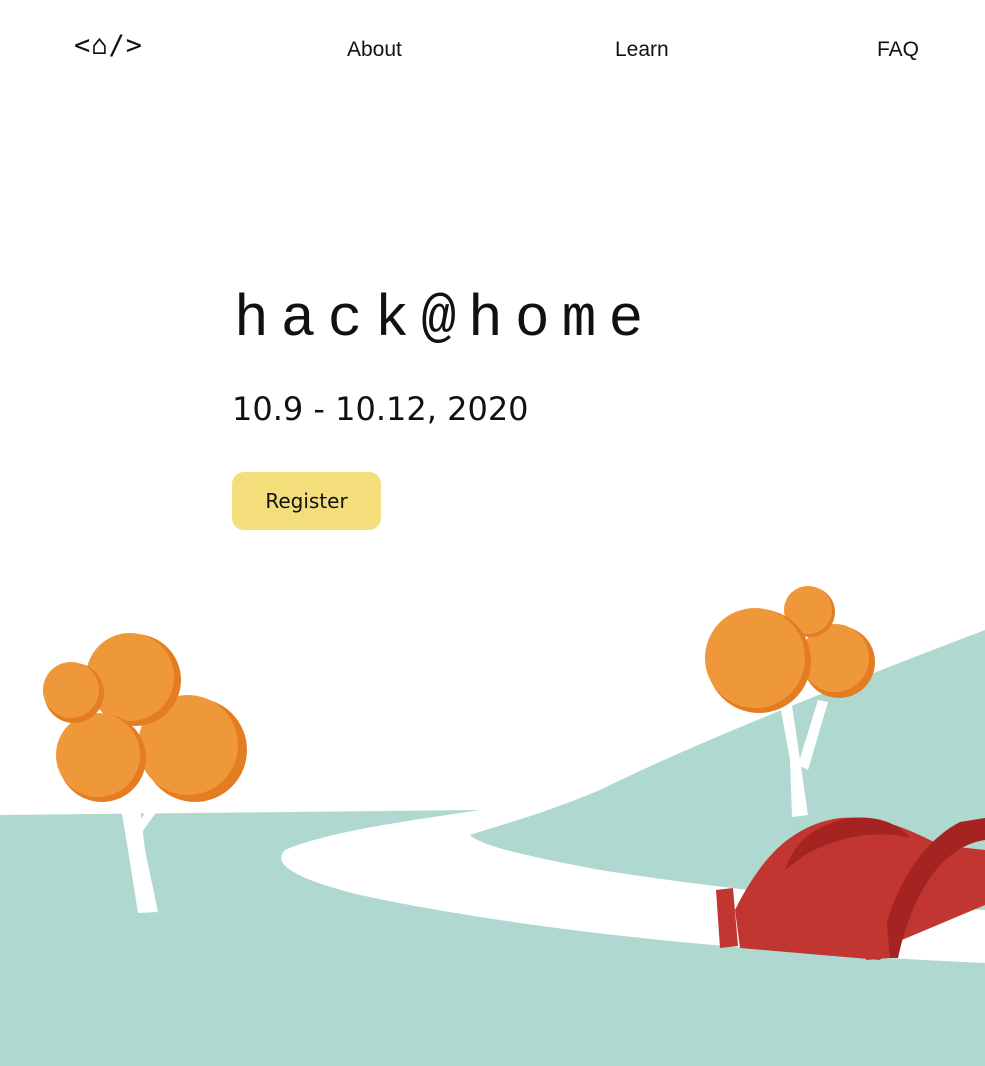 The image size is (985, 1066). What do you see at coordinates (642, 50) in the screenshot?
I see `nav-link-learn: Learn` at bounding box center [642, 50].